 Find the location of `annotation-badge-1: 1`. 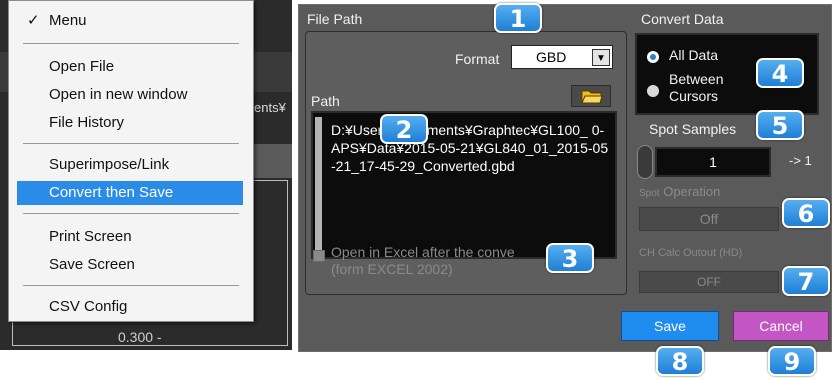

annotation-badge-1: 1 is located at coordinates (518, 18).